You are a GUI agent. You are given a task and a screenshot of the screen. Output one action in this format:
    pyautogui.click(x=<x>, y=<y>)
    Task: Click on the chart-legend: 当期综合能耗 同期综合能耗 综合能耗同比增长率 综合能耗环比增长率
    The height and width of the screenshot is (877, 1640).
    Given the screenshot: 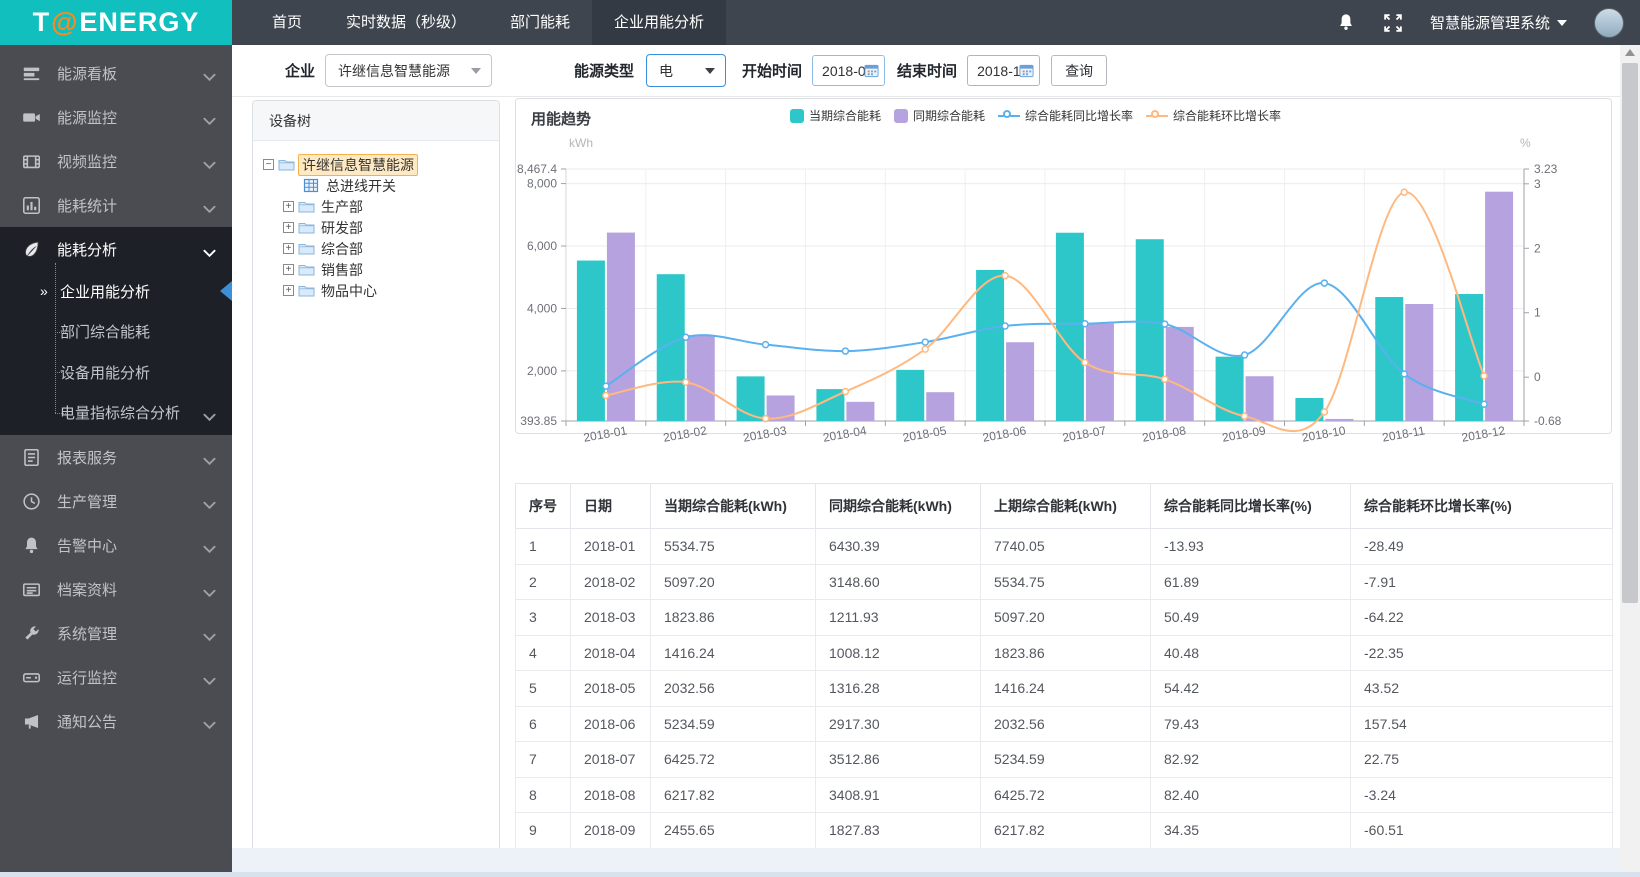 What is the action you would take?
    pyautogui.click(x=1035, y=115)
    